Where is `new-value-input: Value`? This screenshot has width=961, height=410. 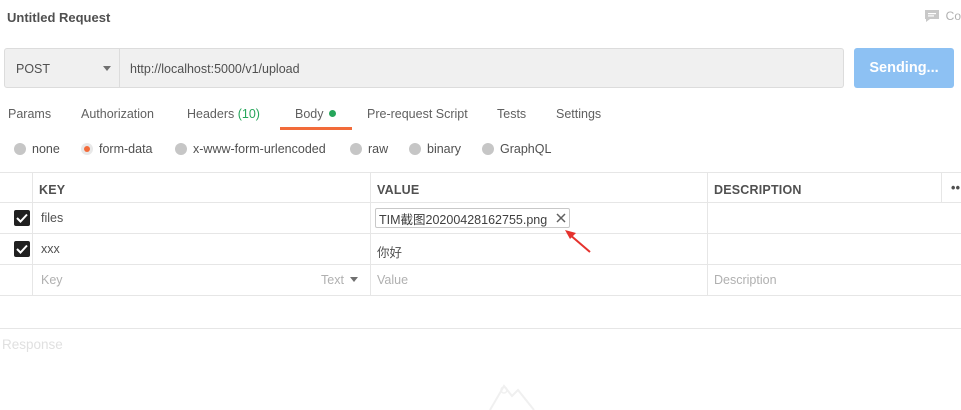
new-value-input: Value is located at coordinates (539, 280).